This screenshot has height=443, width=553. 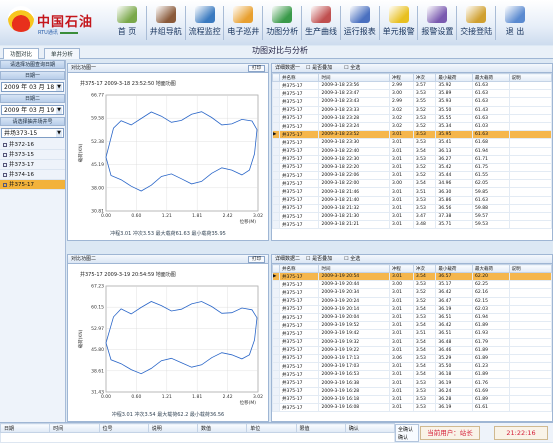 I want to click on chart2-print-button: 打印, so click(x=256, y=259).